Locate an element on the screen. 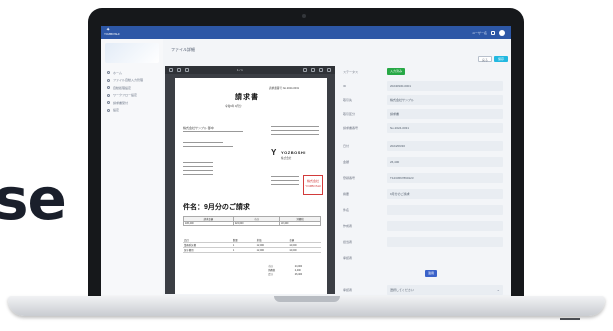 Image resolution: width=613 pixels, height=331 pixels. home-icon is located at coordinates (108, 73).